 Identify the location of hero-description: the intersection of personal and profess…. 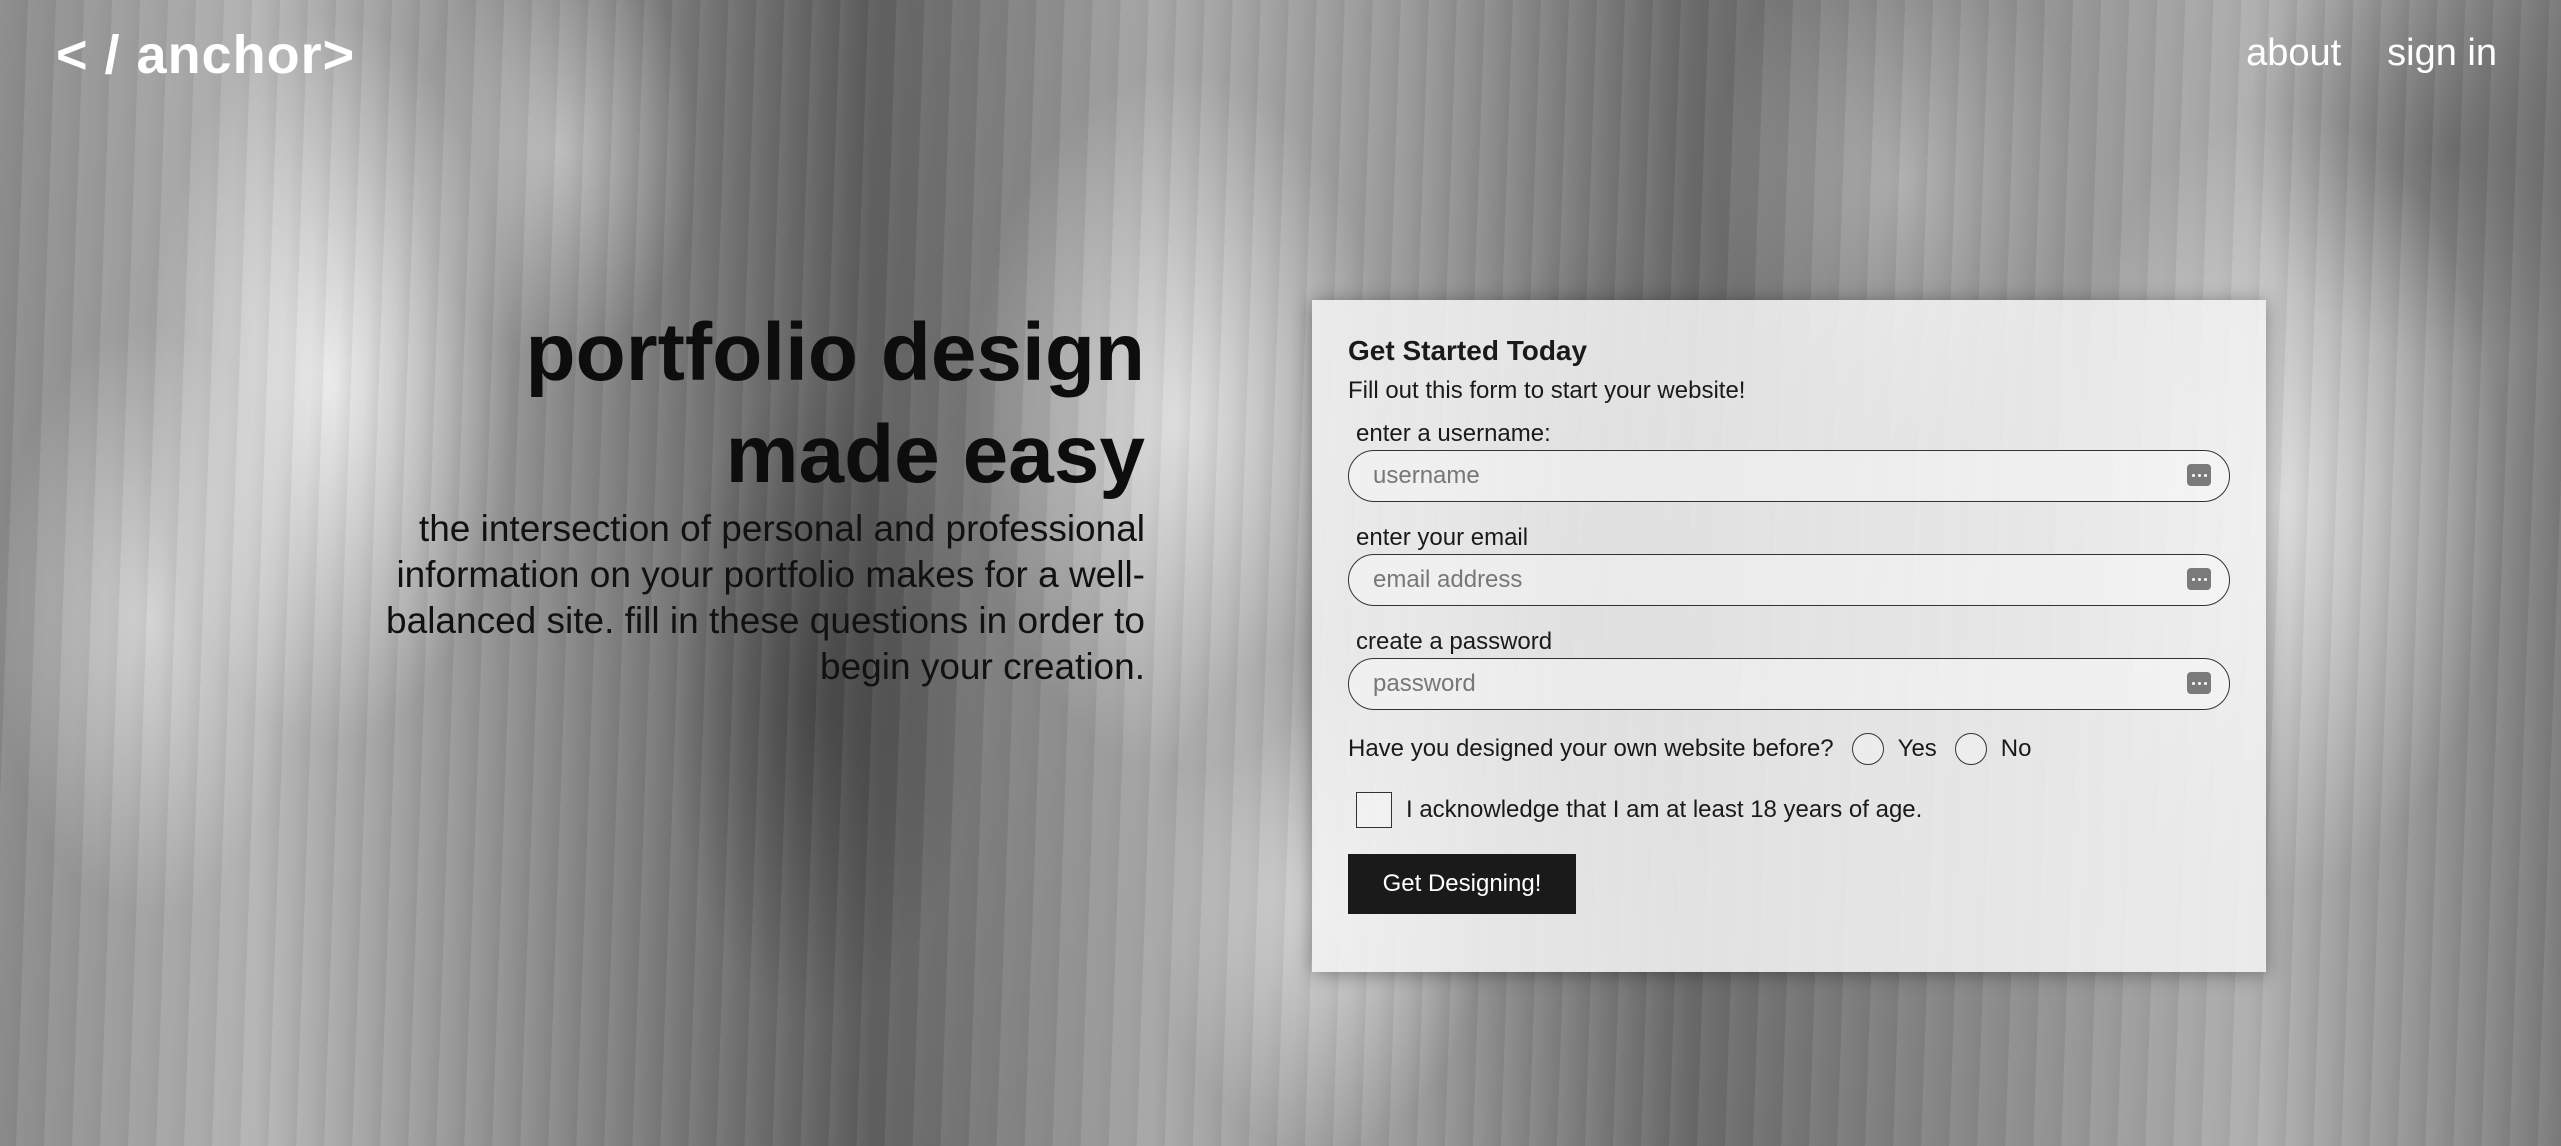
(765, 597).